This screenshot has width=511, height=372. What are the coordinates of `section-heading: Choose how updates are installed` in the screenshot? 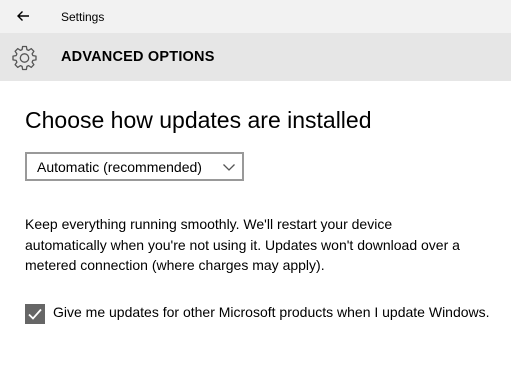 It's located at (198, 120).